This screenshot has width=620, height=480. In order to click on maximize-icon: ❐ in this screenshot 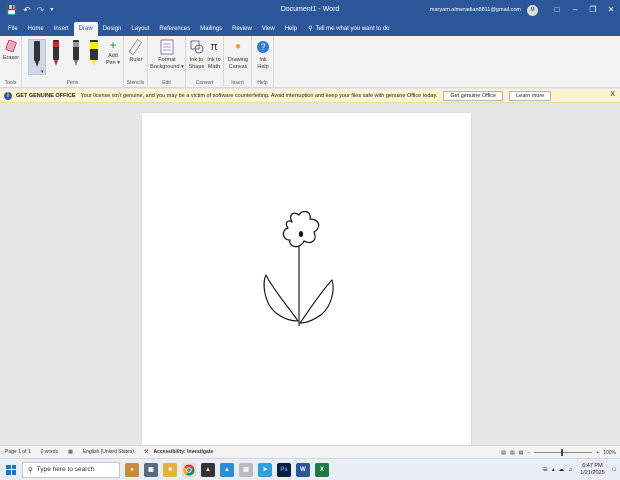, I will do `click(593, 10)`.